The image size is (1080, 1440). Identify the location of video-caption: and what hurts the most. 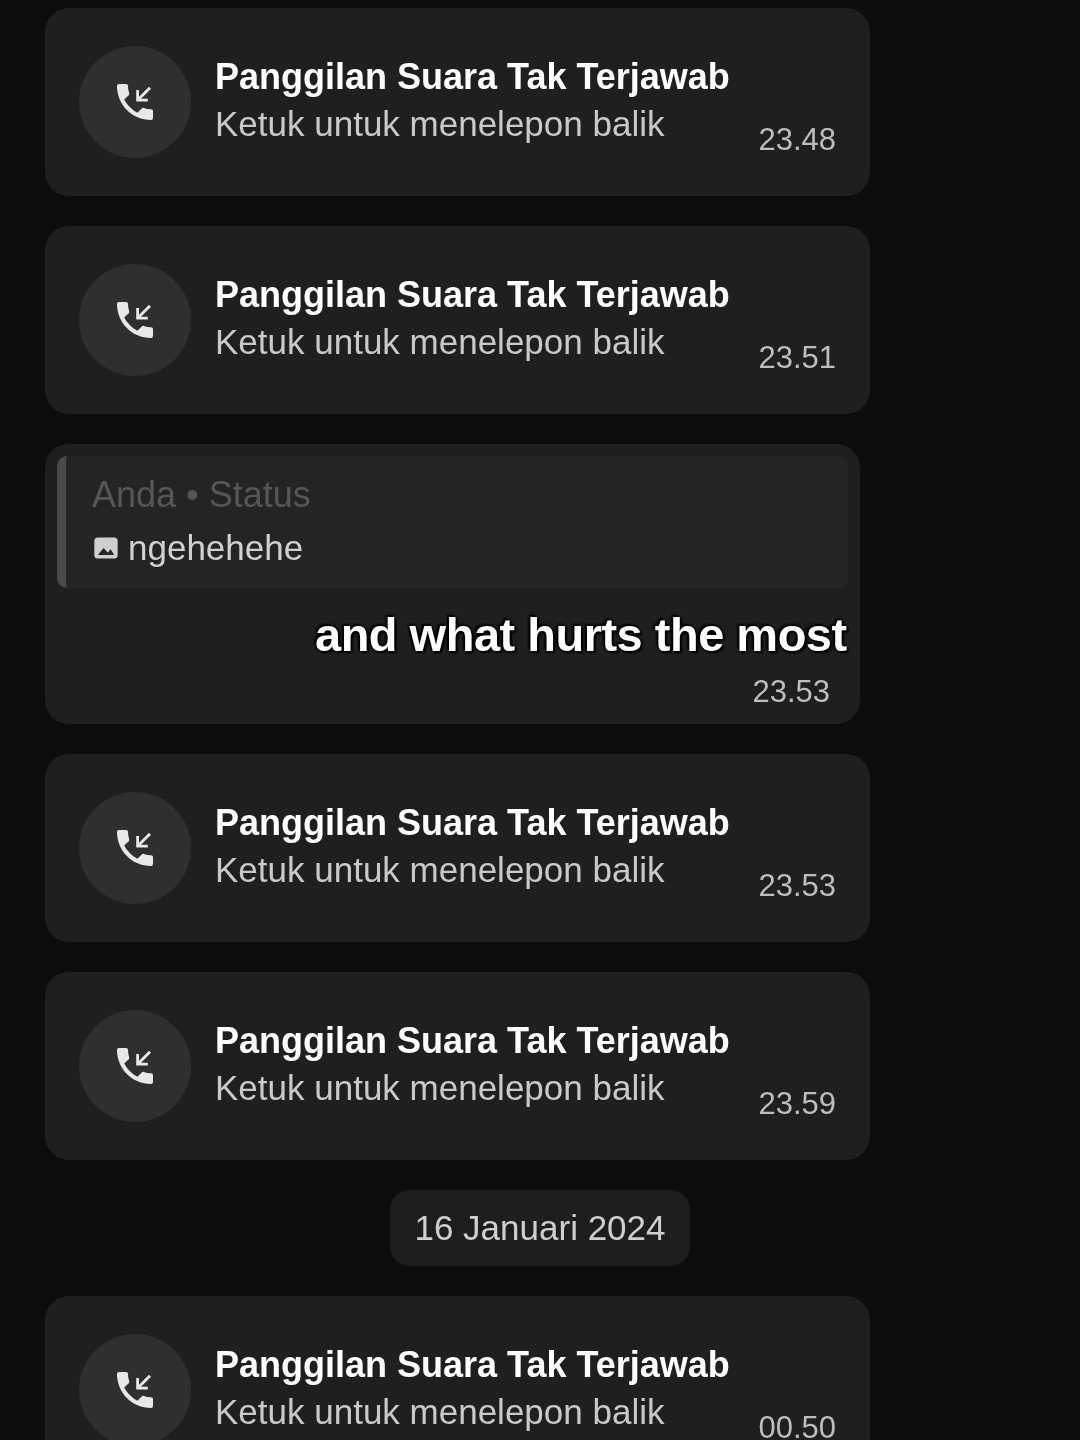
(581, 634).